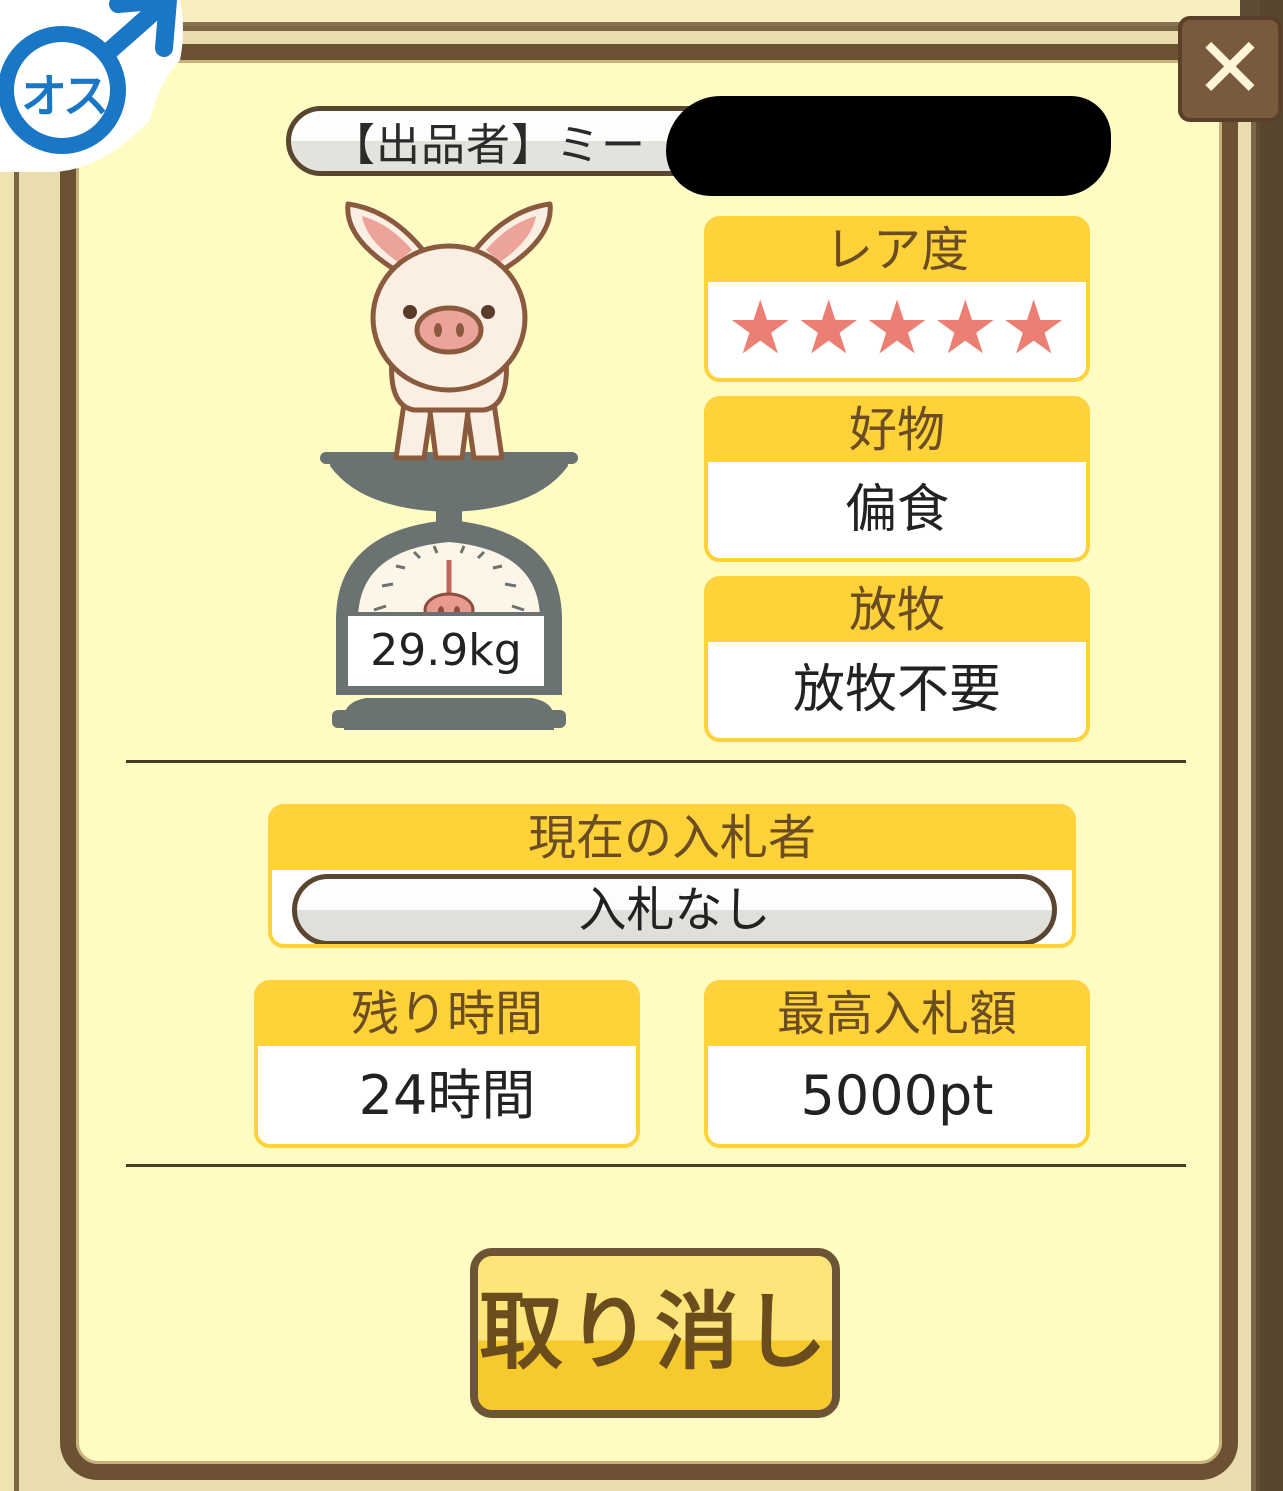 Image resolution: width=1283 pixels, height=1491 pixels. I want to click on highest-bid-value: 5000pt, so click(897, 1095).